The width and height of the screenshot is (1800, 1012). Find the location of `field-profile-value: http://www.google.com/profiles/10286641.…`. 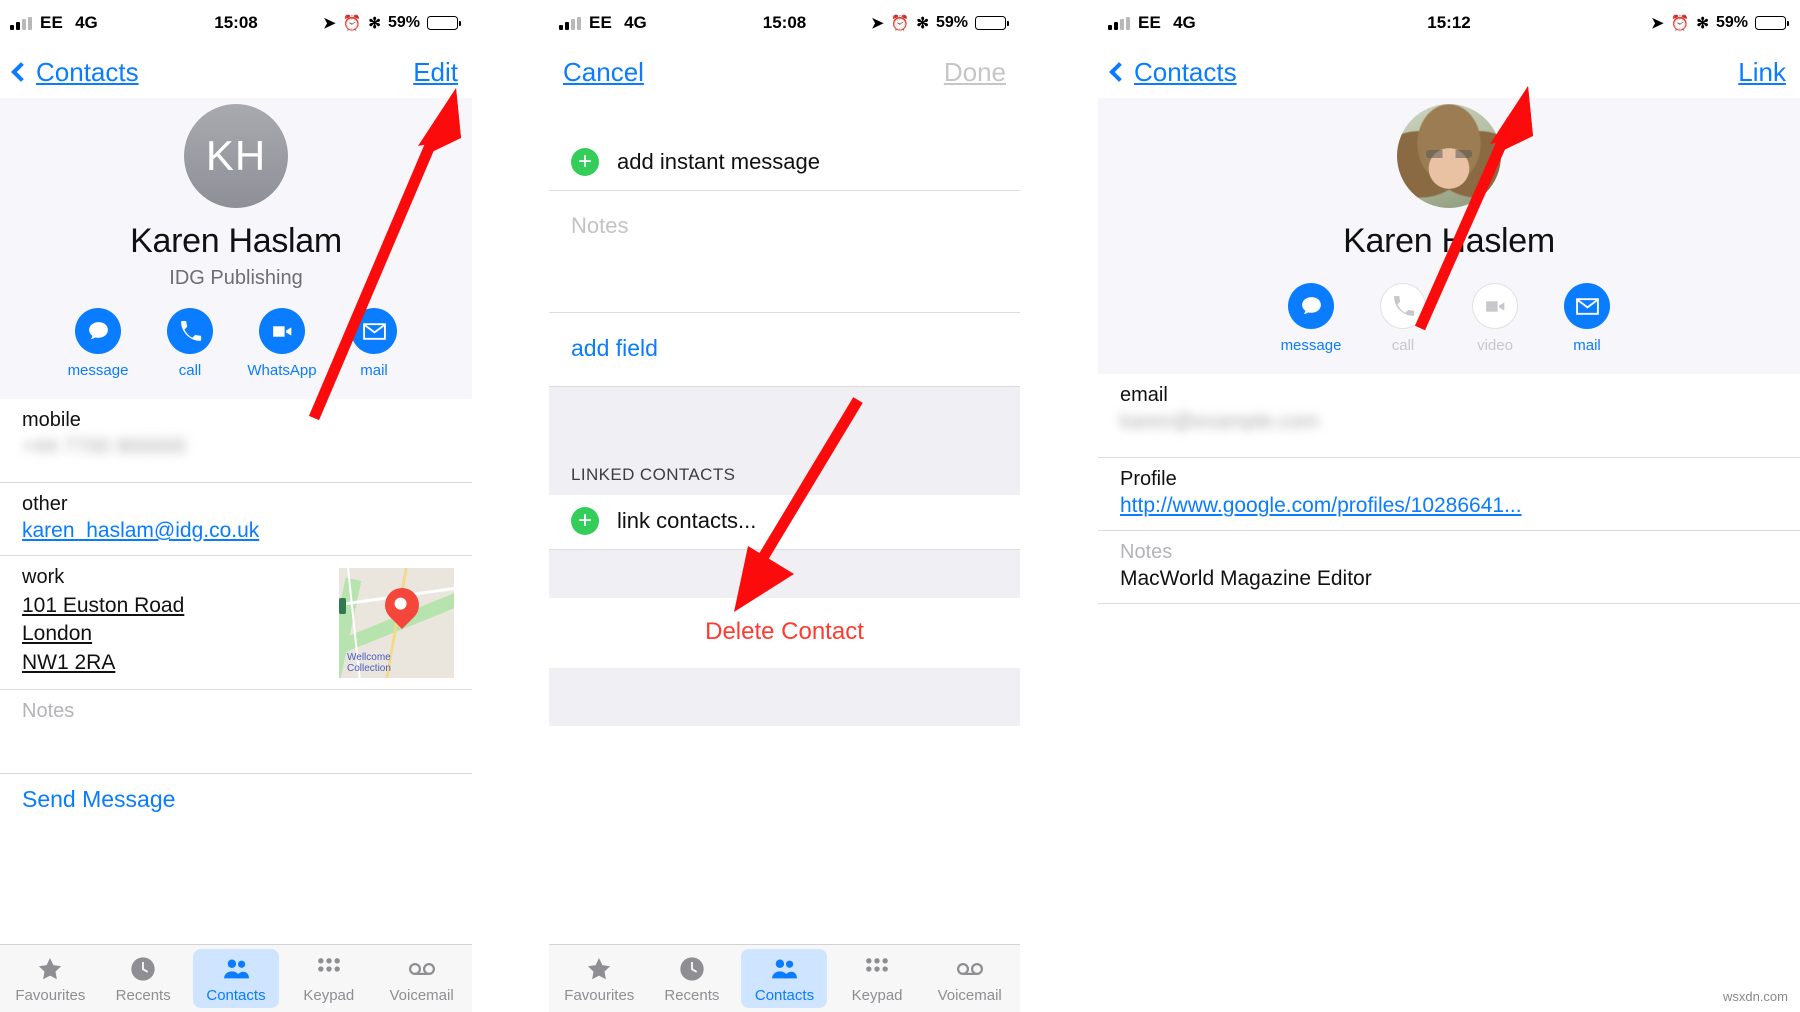

field-profile-value: http://www.google.com/profiles/10286641.… is located at coordinates (1449, 506).